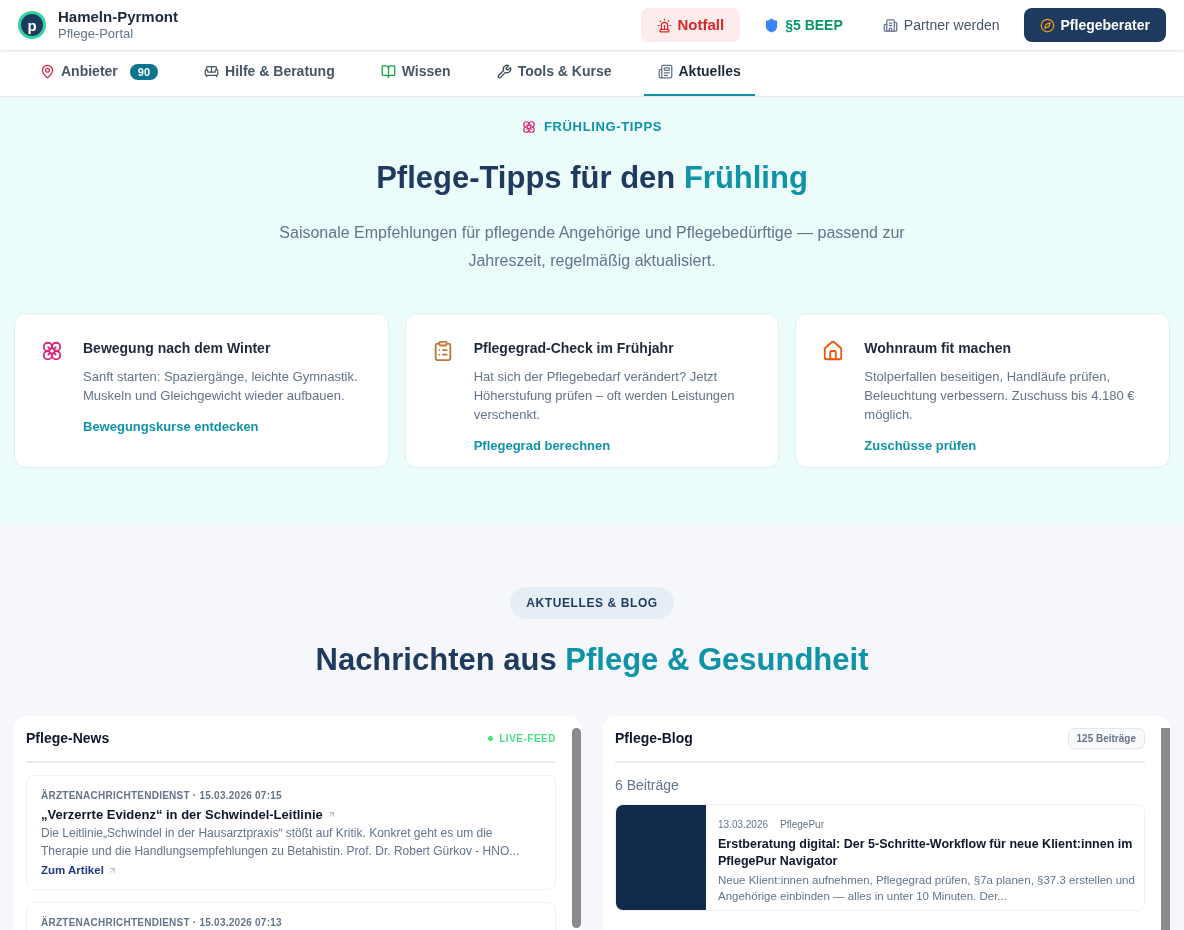 This screenshot has height=930, width=1184. What do you see at coordinates (1000, 396) in the screenshot?
I see `tip-text: Stolperfallen beseitigen, Handläufe prüfen, Beleuchtung verbessern. Zuschuss bis 4.180 € möglich.` at bounding box center [1000, 396].